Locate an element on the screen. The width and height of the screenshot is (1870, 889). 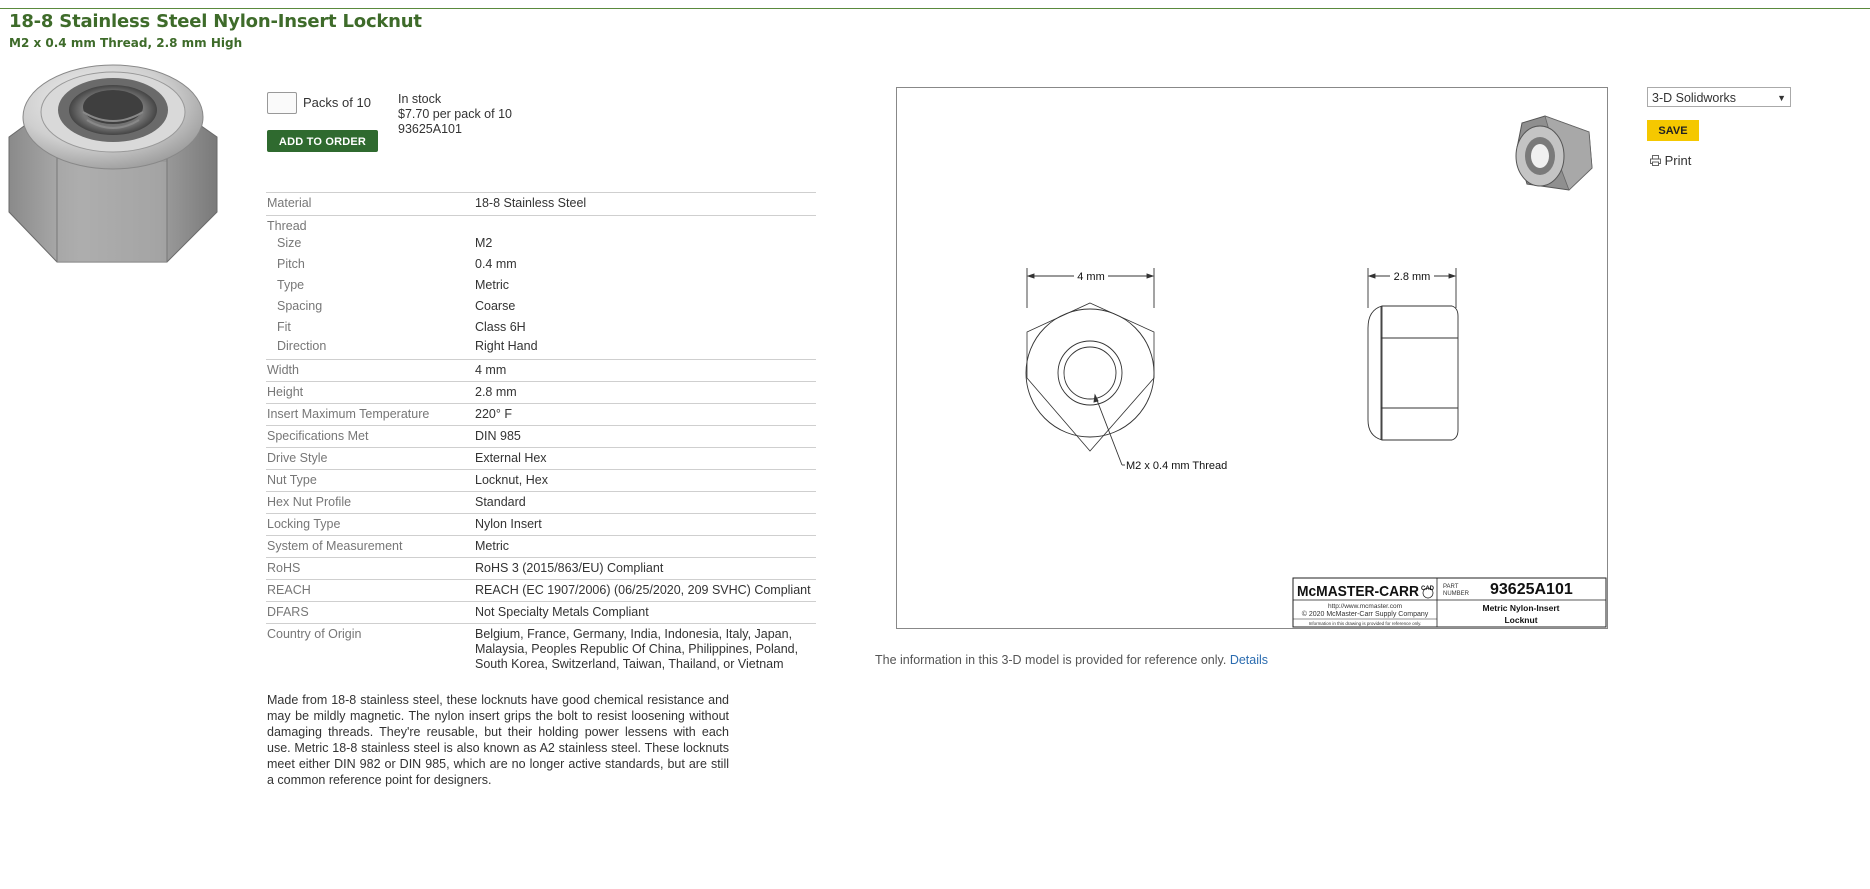
spec-value: External Hex is located at coordinates (645, 458).